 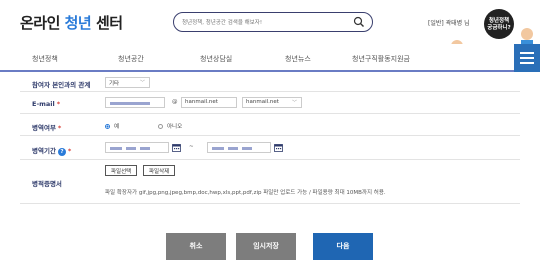 I want to click on military-label-text: 병역여부, so click(x=44, y=128).